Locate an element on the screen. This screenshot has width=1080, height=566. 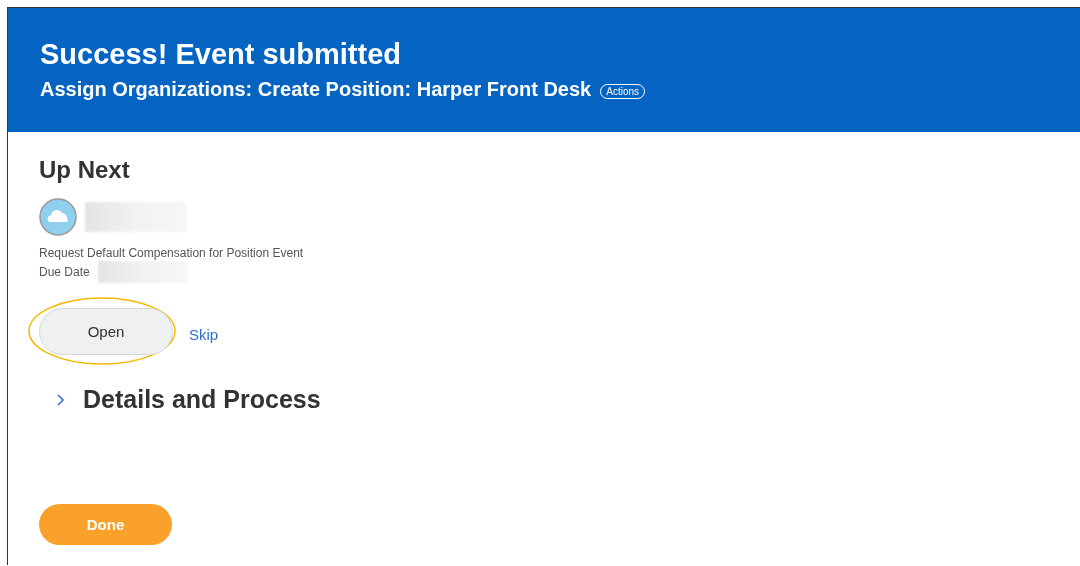
open-button: Open is located at coordinates (106, 331).